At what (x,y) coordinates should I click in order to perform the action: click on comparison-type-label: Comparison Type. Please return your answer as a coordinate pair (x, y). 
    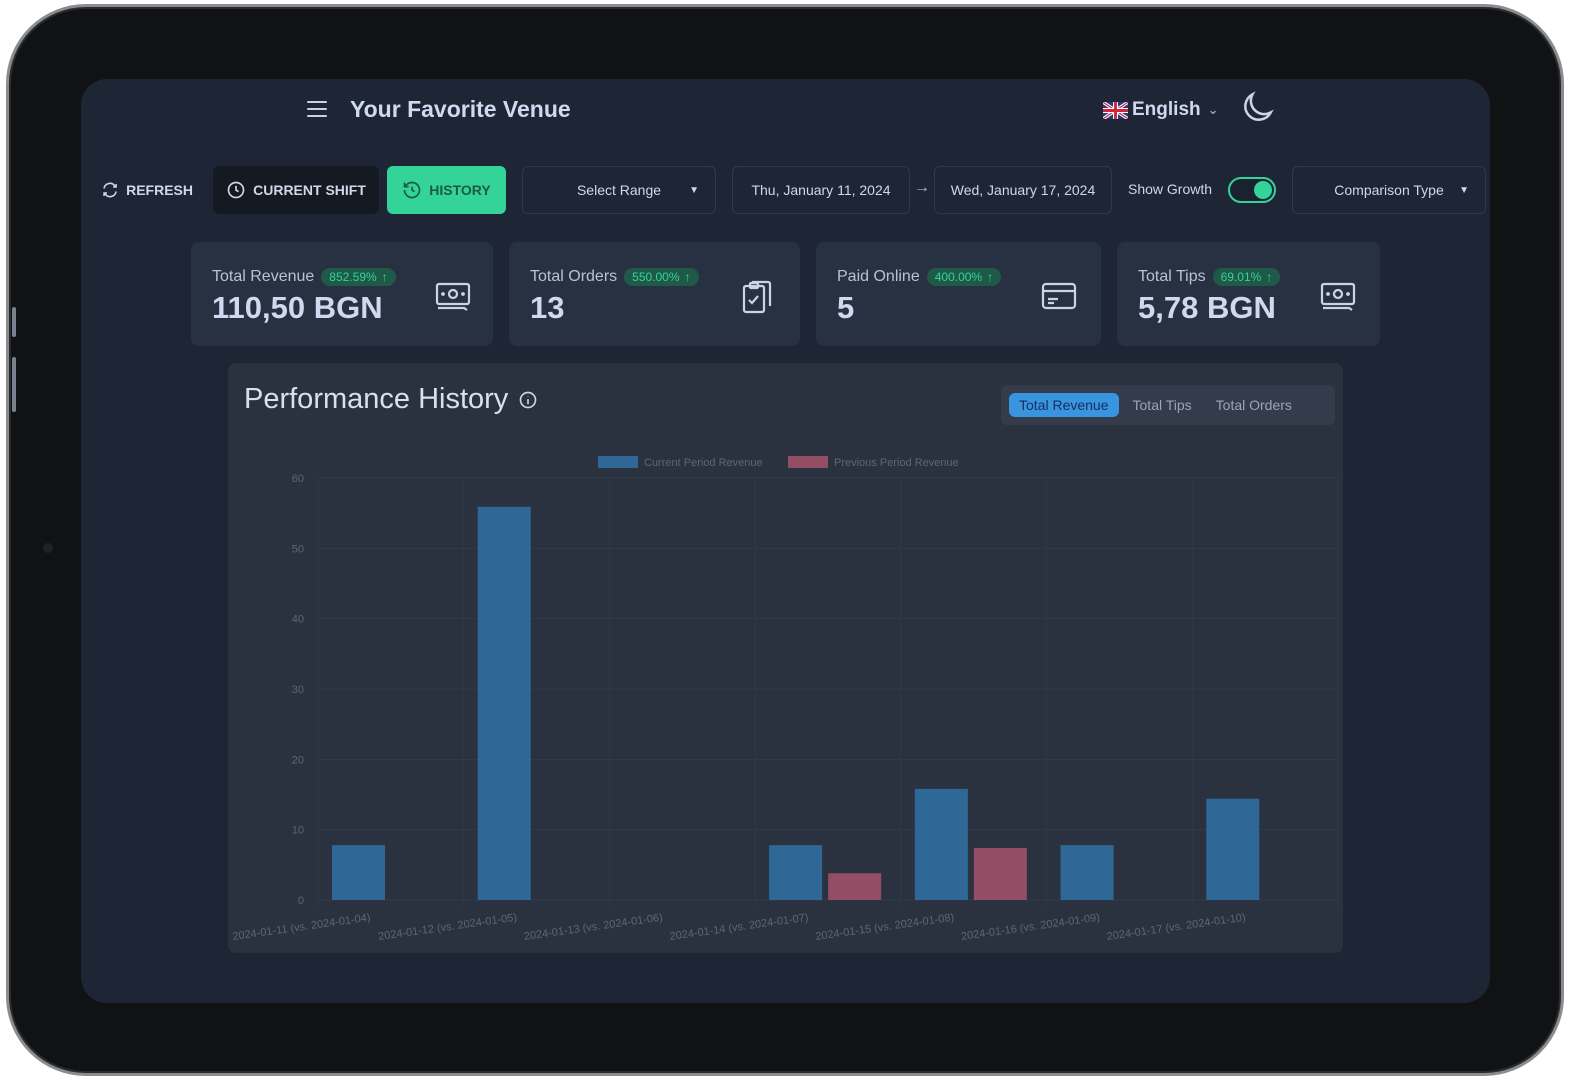
    Looking at the image, I should click on (1389, 190).